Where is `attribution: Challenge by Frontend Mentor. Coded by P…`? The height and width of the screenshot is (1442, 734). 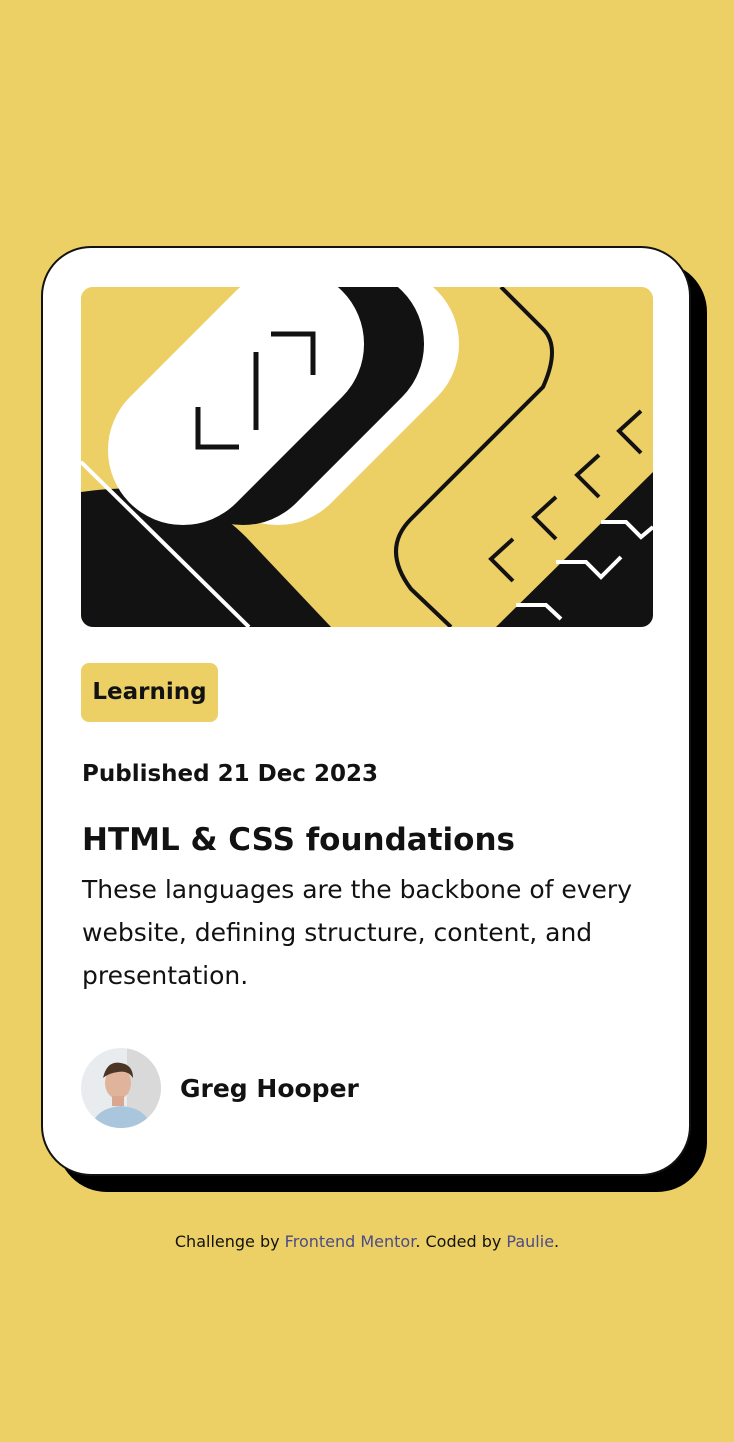
attribution: Challenge by Frontend Mentor. Coded by P… is located at coordinates (367, 1241).